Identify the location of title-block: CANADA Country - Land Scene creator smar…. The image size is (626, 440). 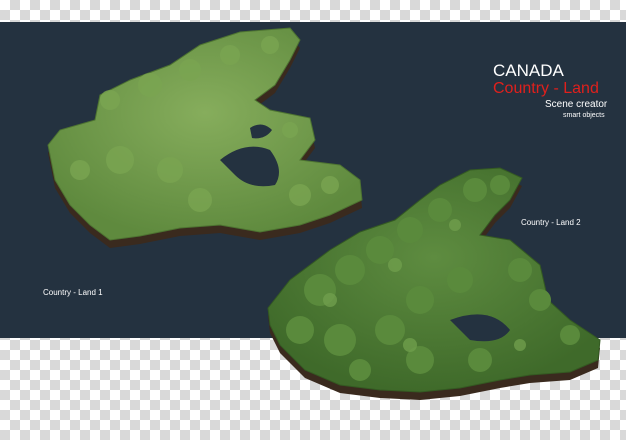
(550, 91).